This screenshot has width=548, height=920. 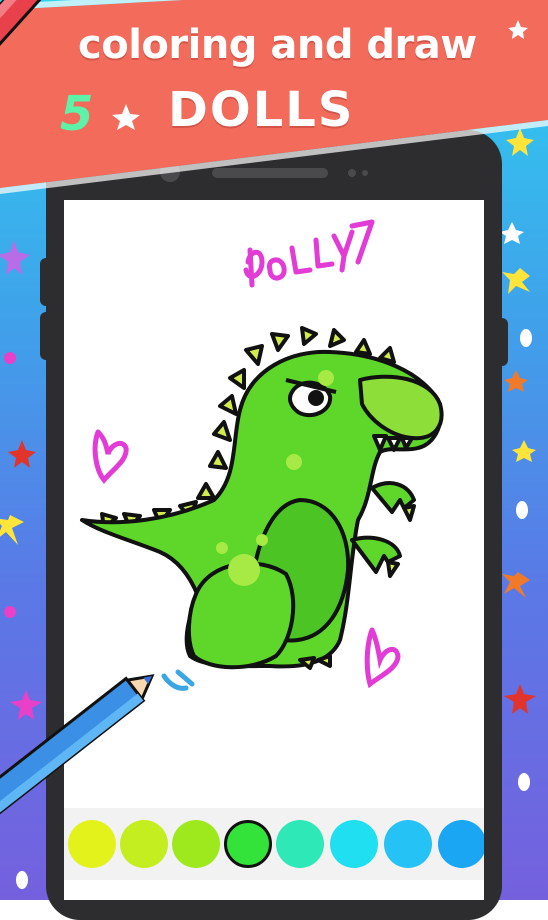 I want to click on banner-digit: 5, so click(x=77, y=114).